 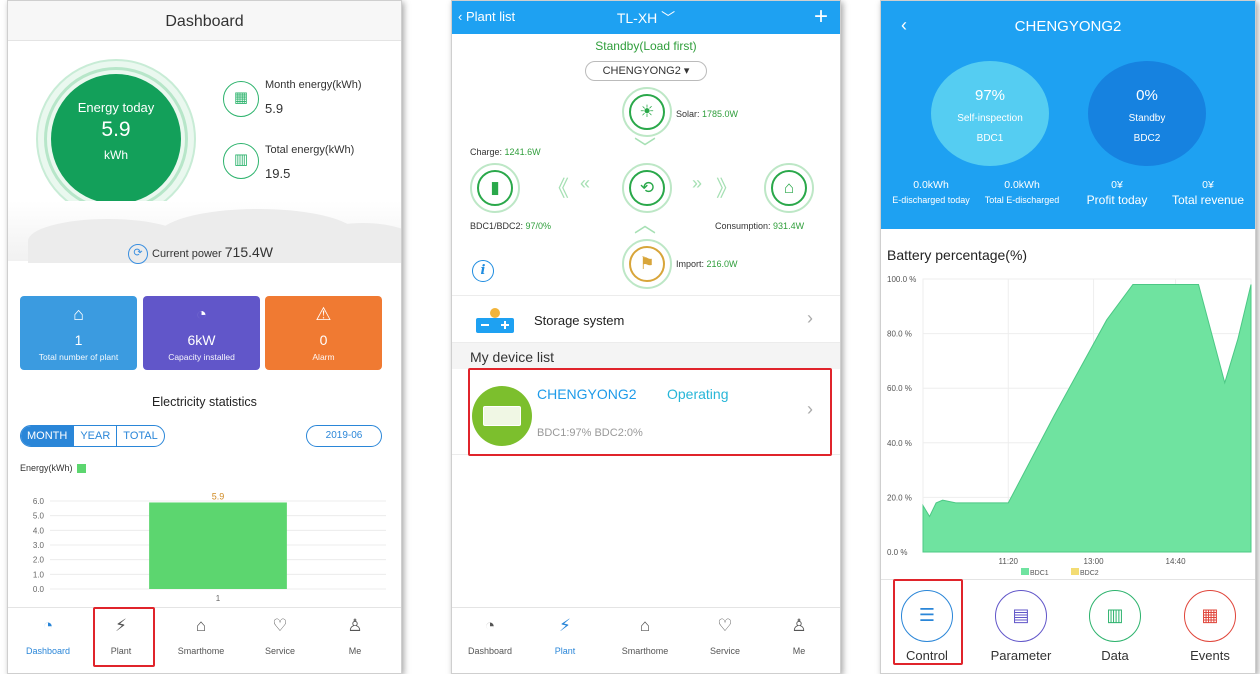 What do you see at coordinates (821, 17) in the screenshot?
I see `add-icon: +` at bounding box center [821, 17].